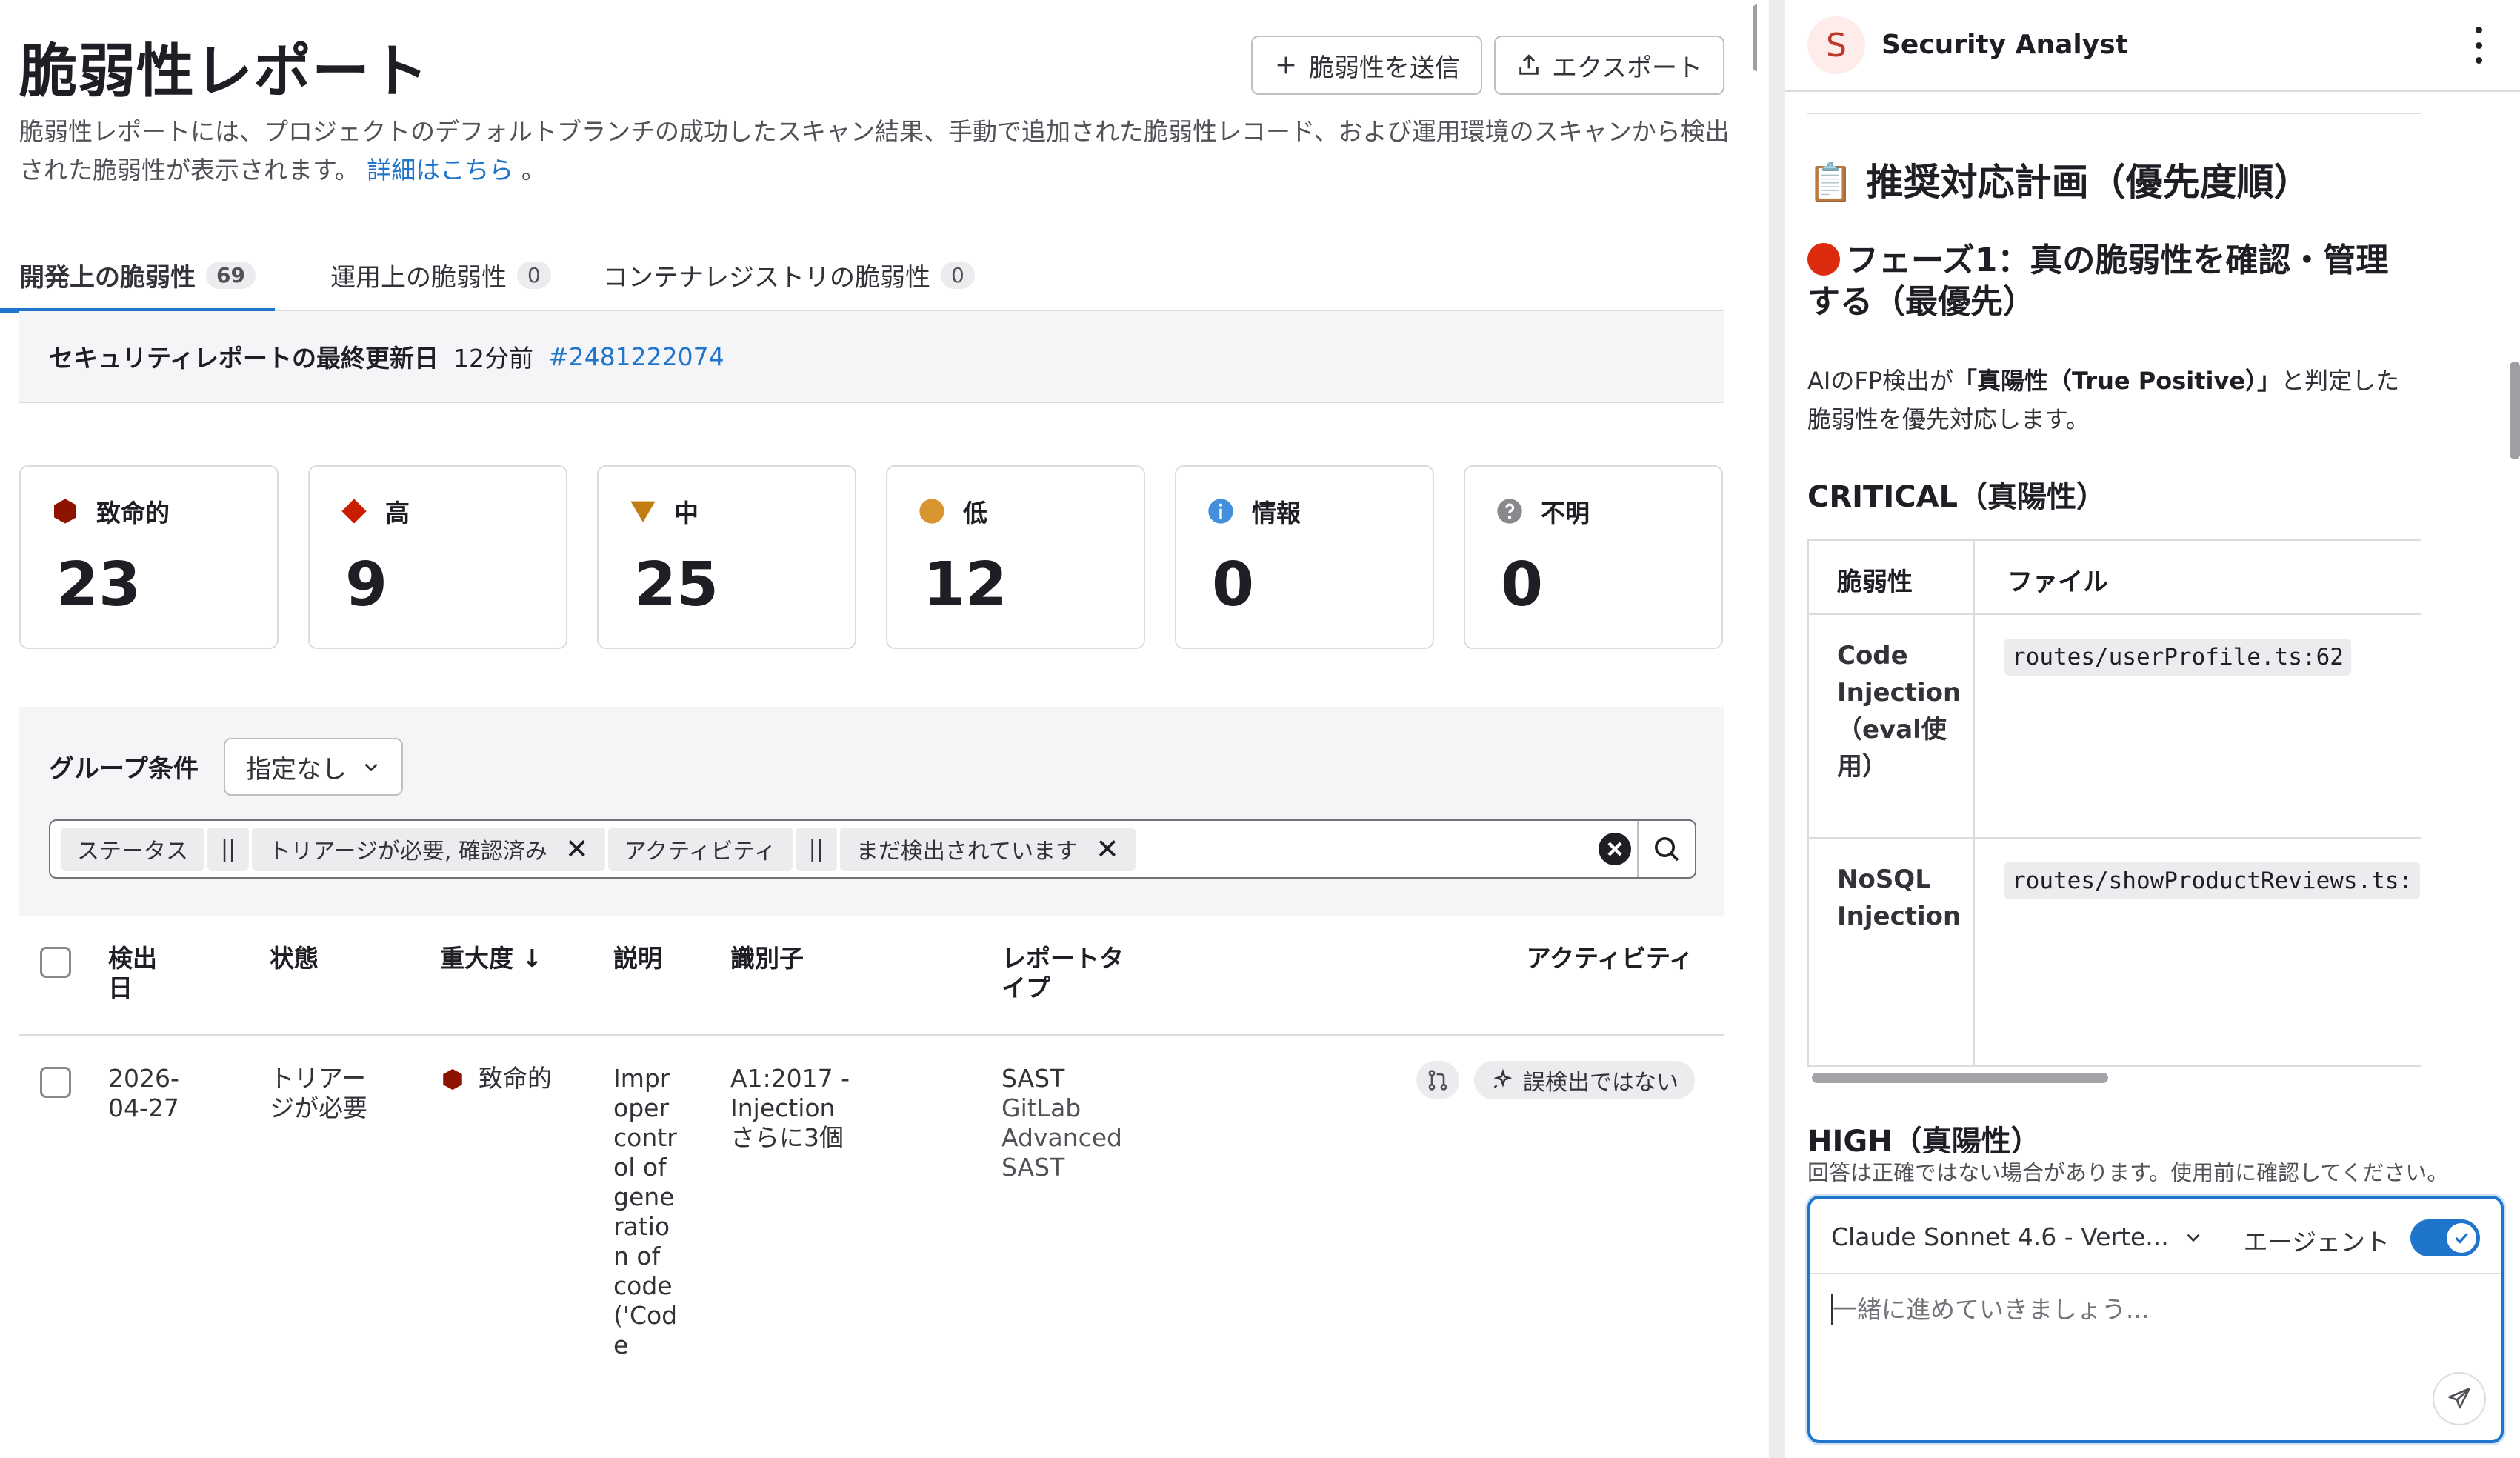 Image resolution: width=2520 pixels, height=1458 pixels. I want to click on phase1-para-pre: AIのFP検出が, so click(1880, 381).